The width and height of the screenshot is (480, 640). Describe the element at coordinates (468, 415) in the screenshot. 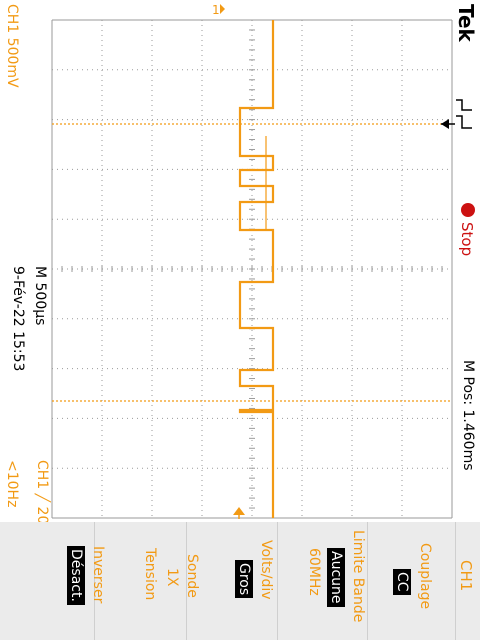

I see `horizontal-position-readout: M Pos: 1.460ms` at that location.